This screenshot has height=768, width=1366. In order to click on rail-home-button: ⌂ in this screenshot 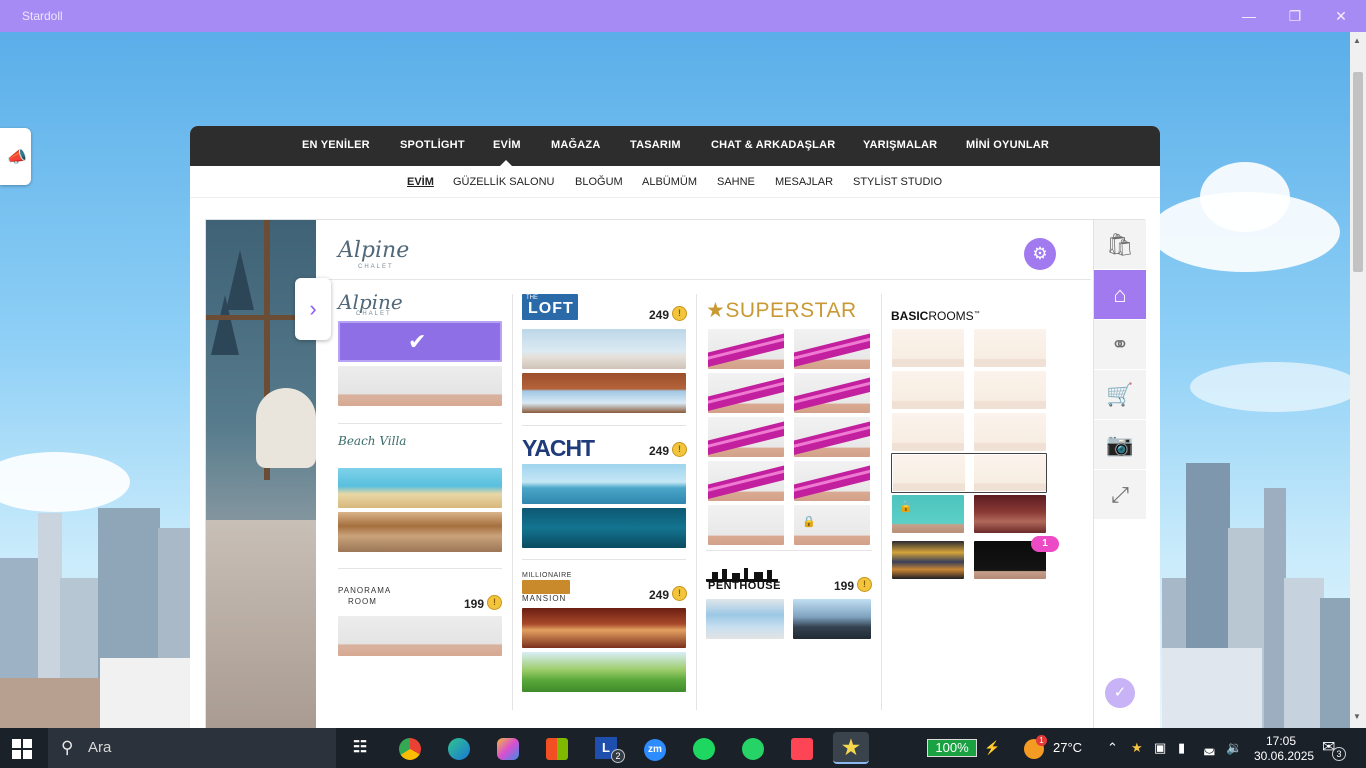, I will do `click(1120, 295)`.